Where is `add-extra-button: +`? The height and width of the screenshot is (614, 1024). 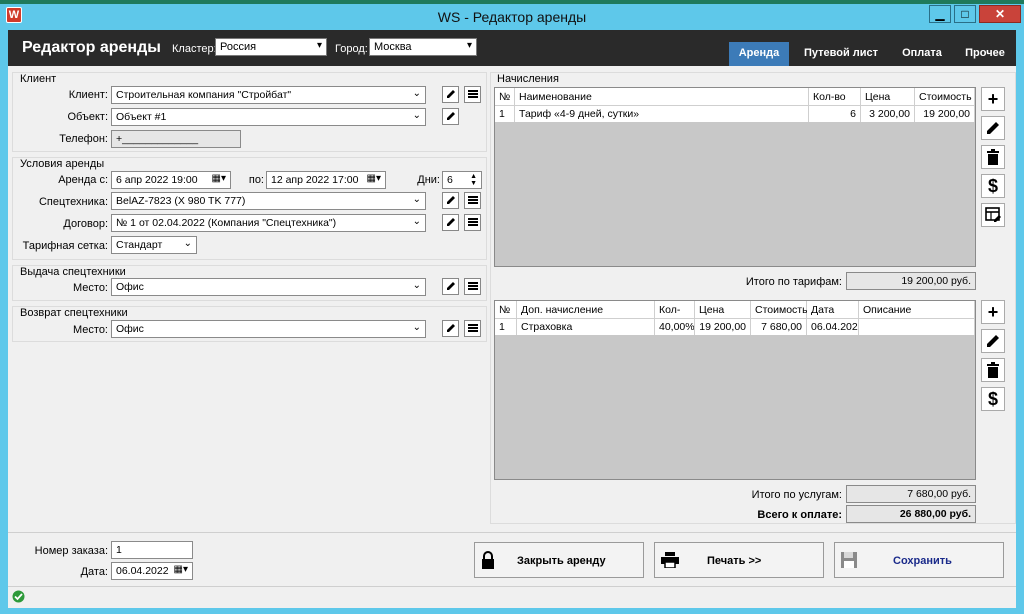
add-extra-button: + is located at coordinates (993, 312).